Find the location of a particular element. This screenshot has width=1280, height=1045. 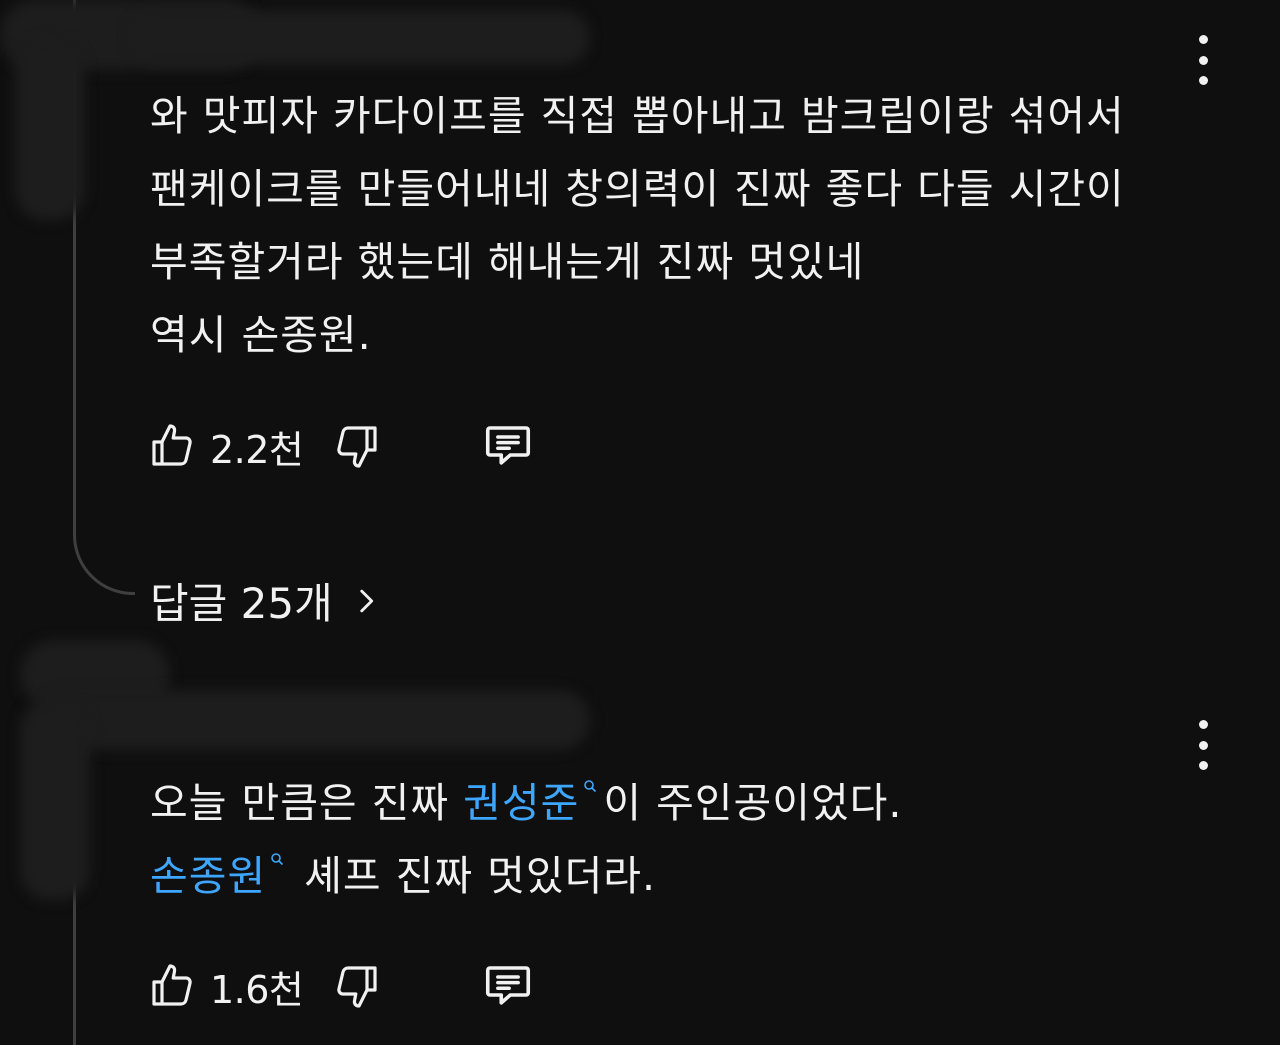

comment-text-line: 와 맛피자 카다이프를 직접 뽑아내고 밤크림이랑 섞어서 is located at coordinates (637, 116).